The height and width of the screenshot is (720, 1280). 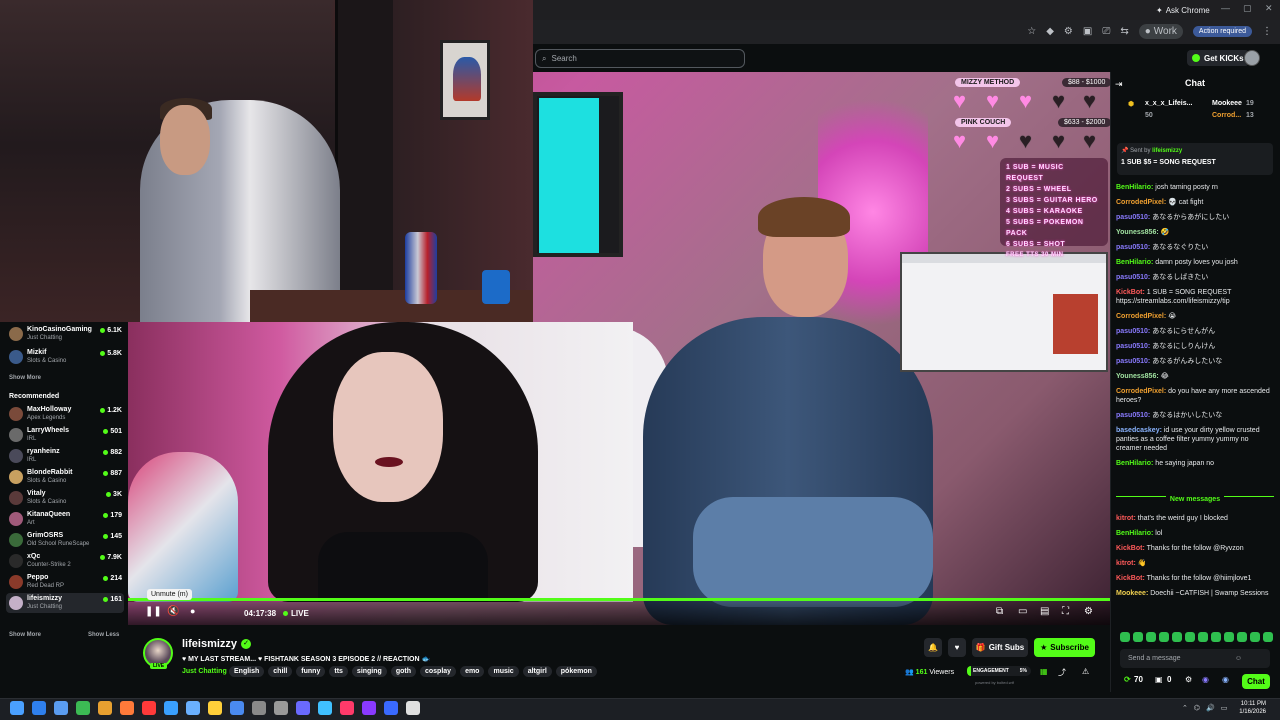 What do you see at coordinates (217, 644) in the screenshot?
I see `streamer-name: lifeismizzy ✓` at bounding box center [217, 644].